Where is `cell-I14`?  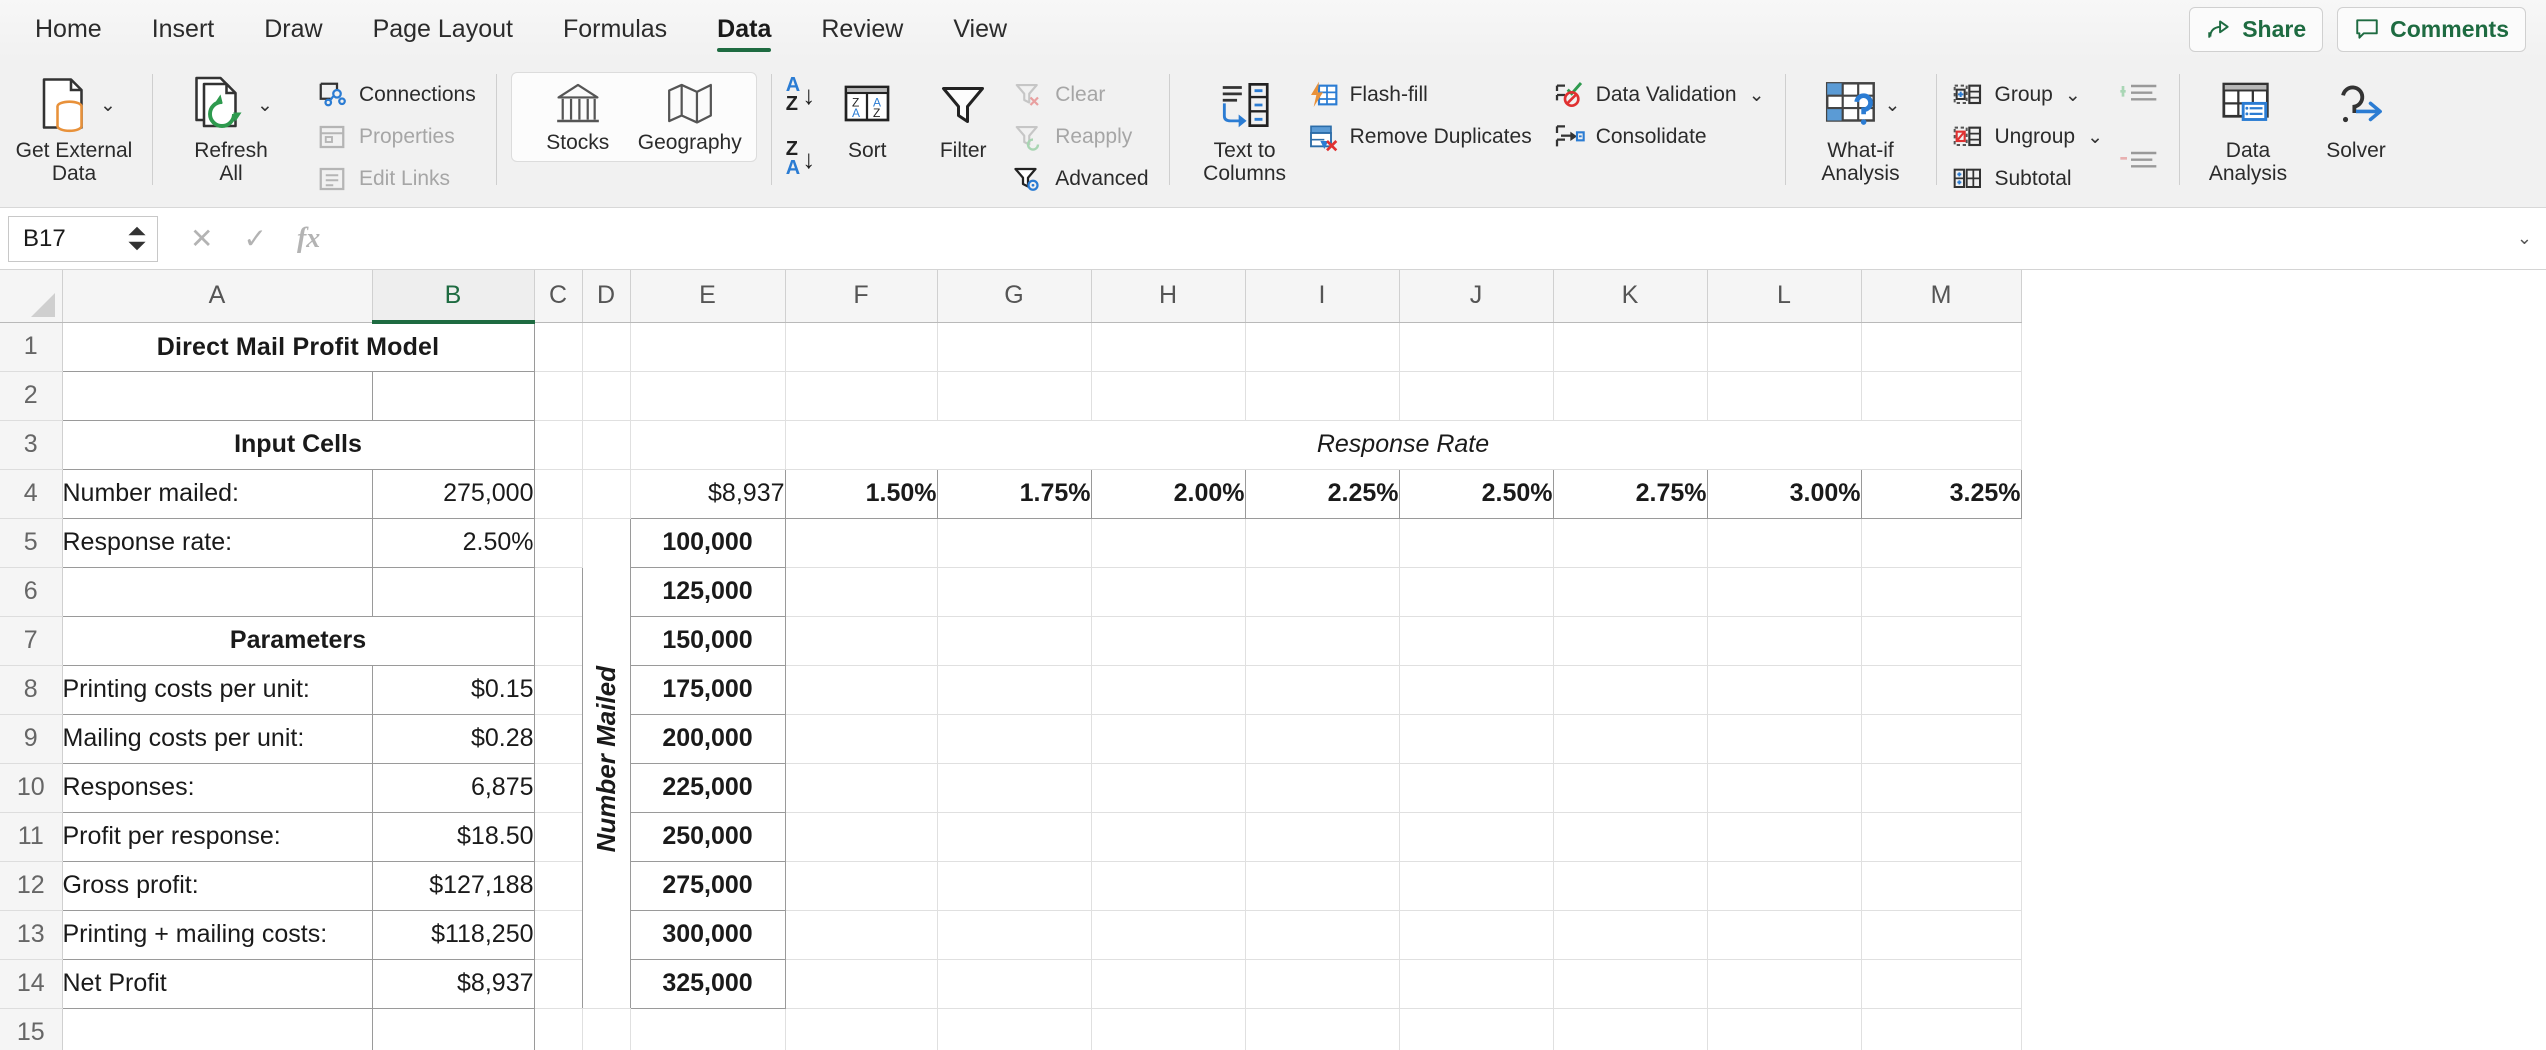
cell-I14 is located at coordinates (1322, 984).